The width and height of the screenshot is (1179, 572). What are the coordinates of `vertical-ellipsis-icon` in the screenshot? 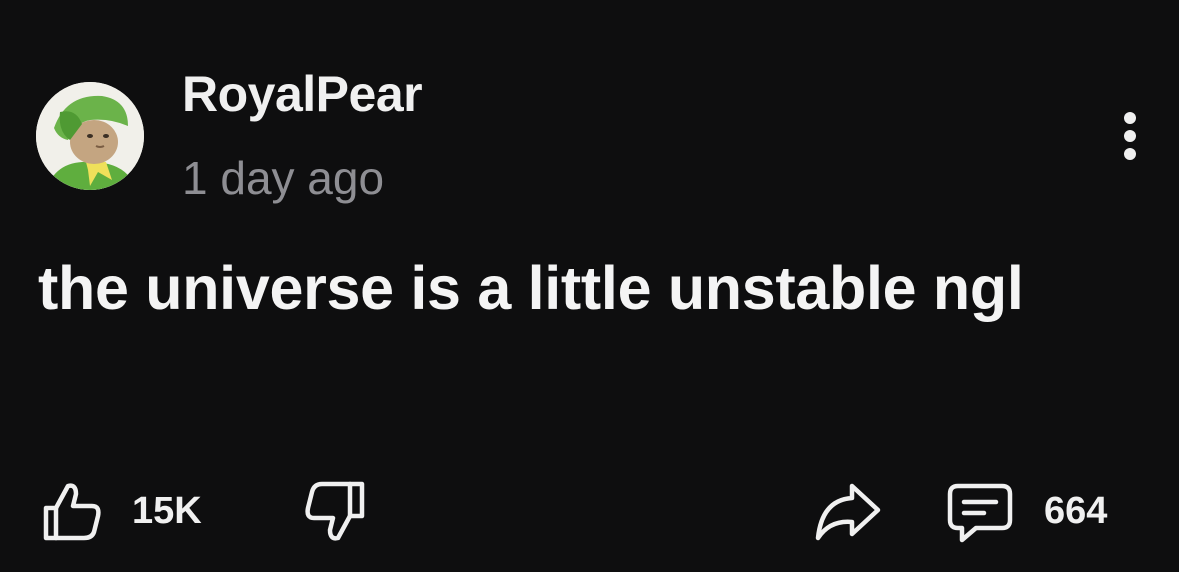 It's located at (1130, 136).